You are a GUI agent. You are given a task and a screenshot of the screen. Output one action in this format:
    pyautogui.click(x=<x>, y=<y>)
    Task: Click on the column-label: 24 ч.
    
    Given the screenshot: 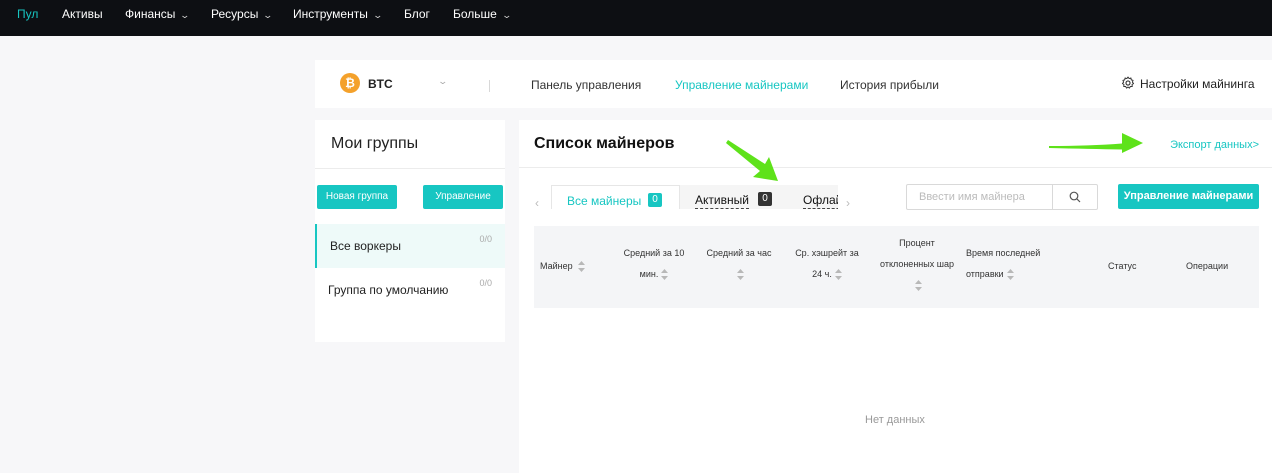 What is the action you would take?
    pyautogui.click(x=822, y=274)
    